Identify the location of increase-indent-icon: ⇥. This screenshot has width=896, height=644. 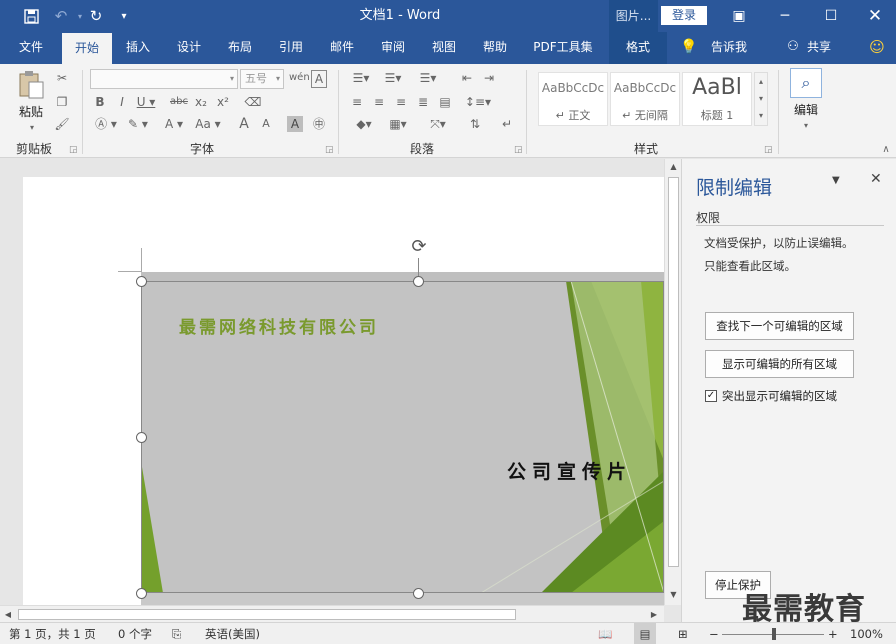
(489, 78).